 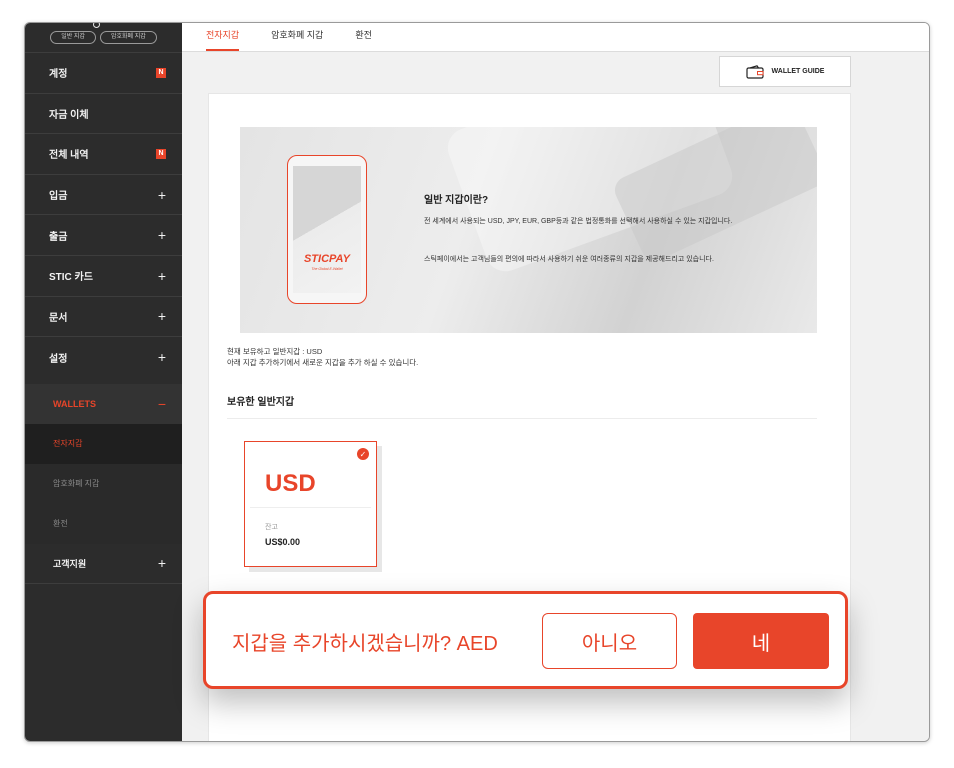 I want to click on tab-bar: 전자지갑 암호화폐 지갑 환전, so click(x=555, y=37).